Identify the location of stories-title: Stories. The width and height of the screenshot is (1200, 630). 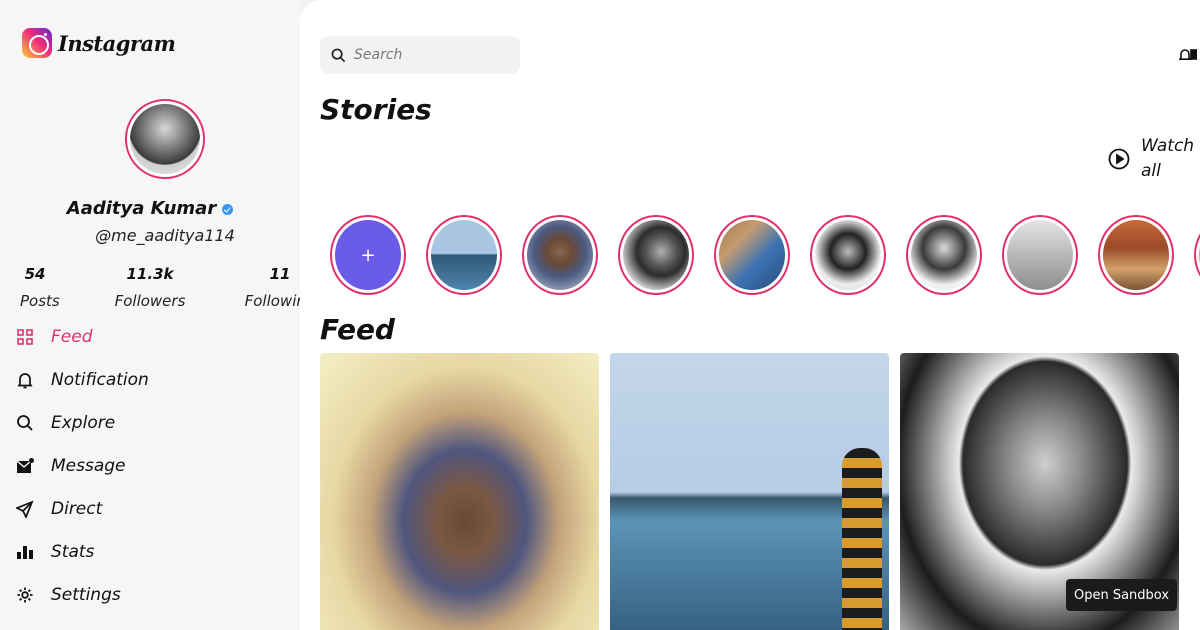
(376, 109).